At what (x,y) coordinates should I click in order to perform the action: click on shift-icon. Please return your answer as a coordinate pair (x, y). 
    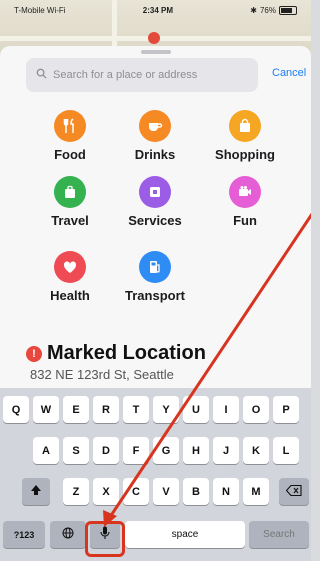
    Looking at the image, I should click on (36, 491).